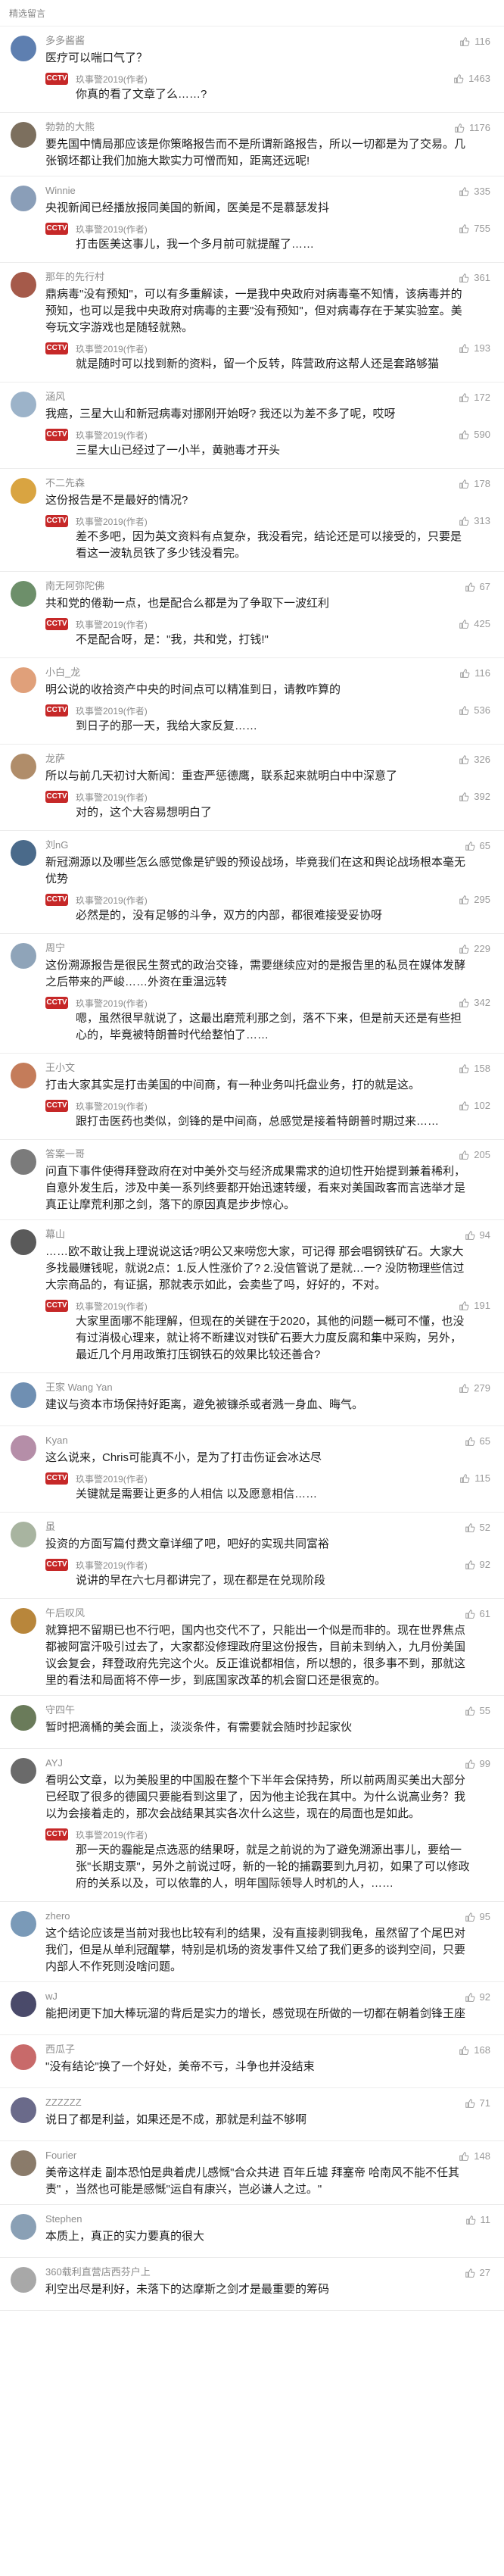 The width and height of the screenshot is (504, 2576). I want to click on like-button: 326, so click(474, 760).